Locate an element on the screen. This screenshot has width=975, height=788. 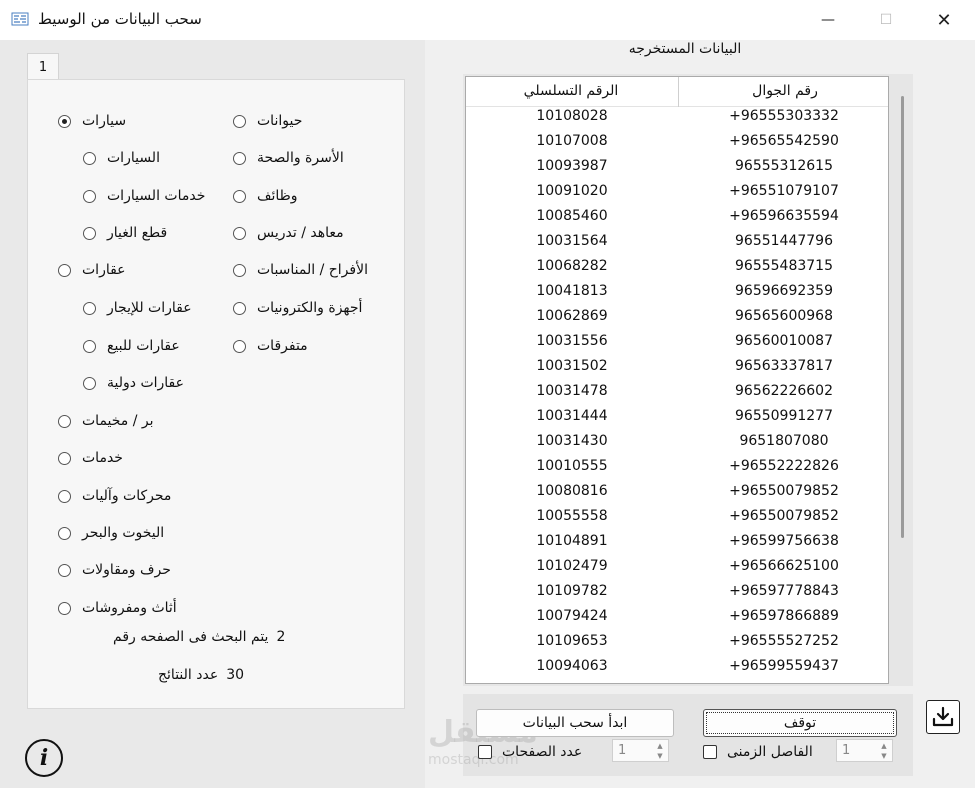
mobile-cell: 96551447796 is located at coordinates (783, 241).